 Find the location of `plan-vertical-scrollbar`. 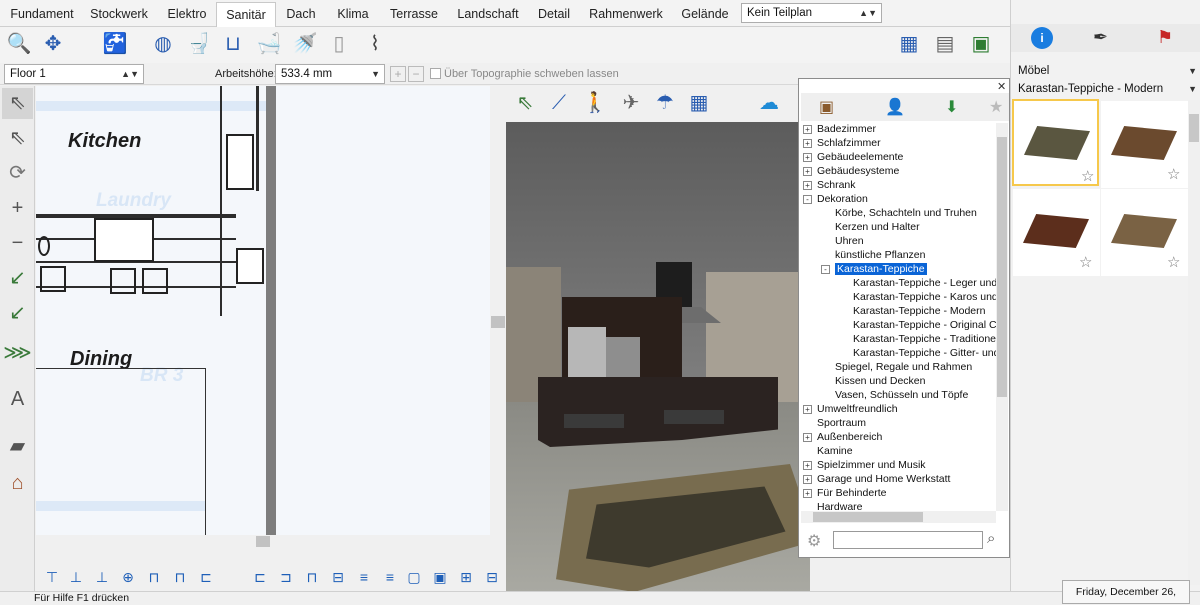

plan-vertical-scrollbar is located at coordinates (498, 324).